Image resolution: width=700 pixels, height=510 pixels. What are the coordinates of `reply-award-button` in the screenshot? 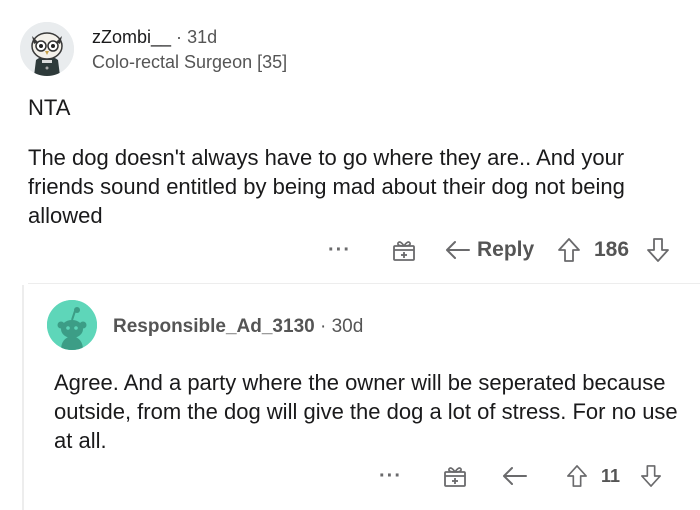 It's located at (455, 476).